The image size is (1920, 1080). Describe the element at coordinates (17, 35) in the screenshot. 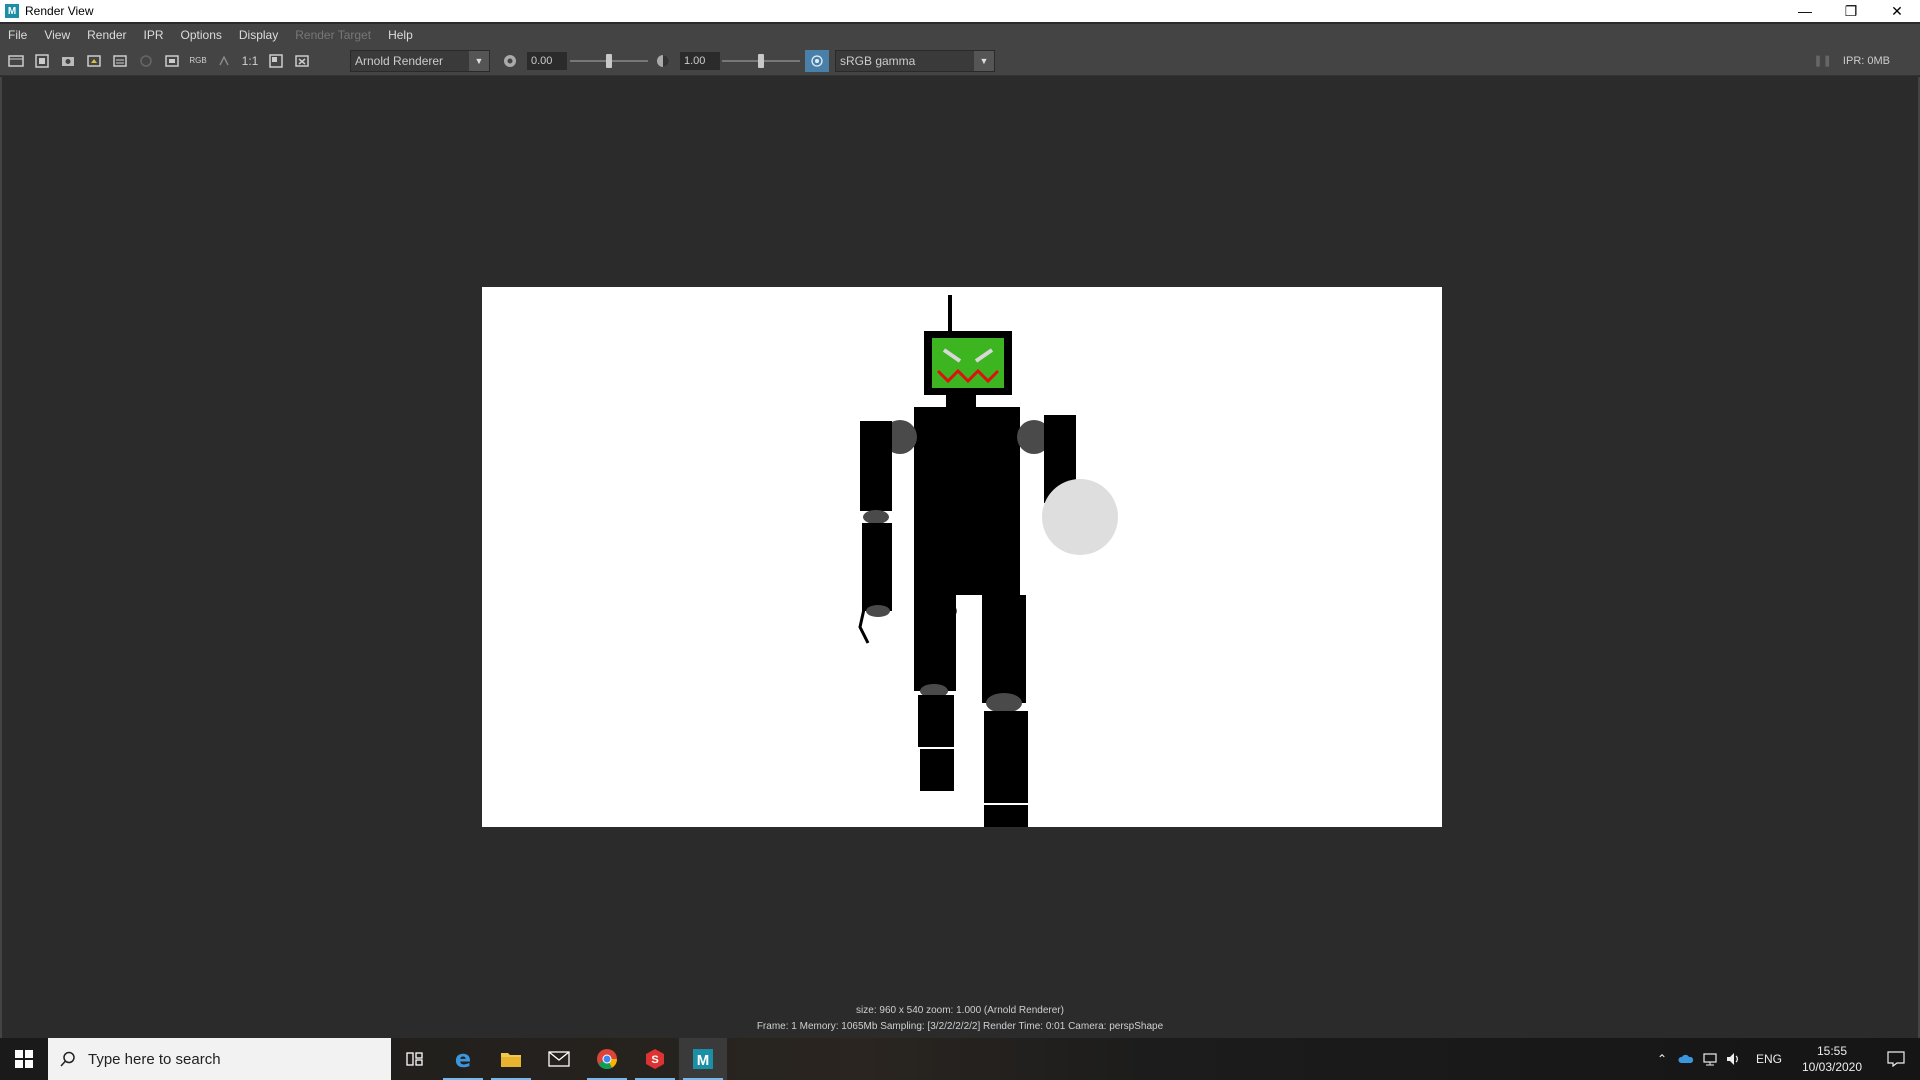

I see `menu-file: File` at that location.